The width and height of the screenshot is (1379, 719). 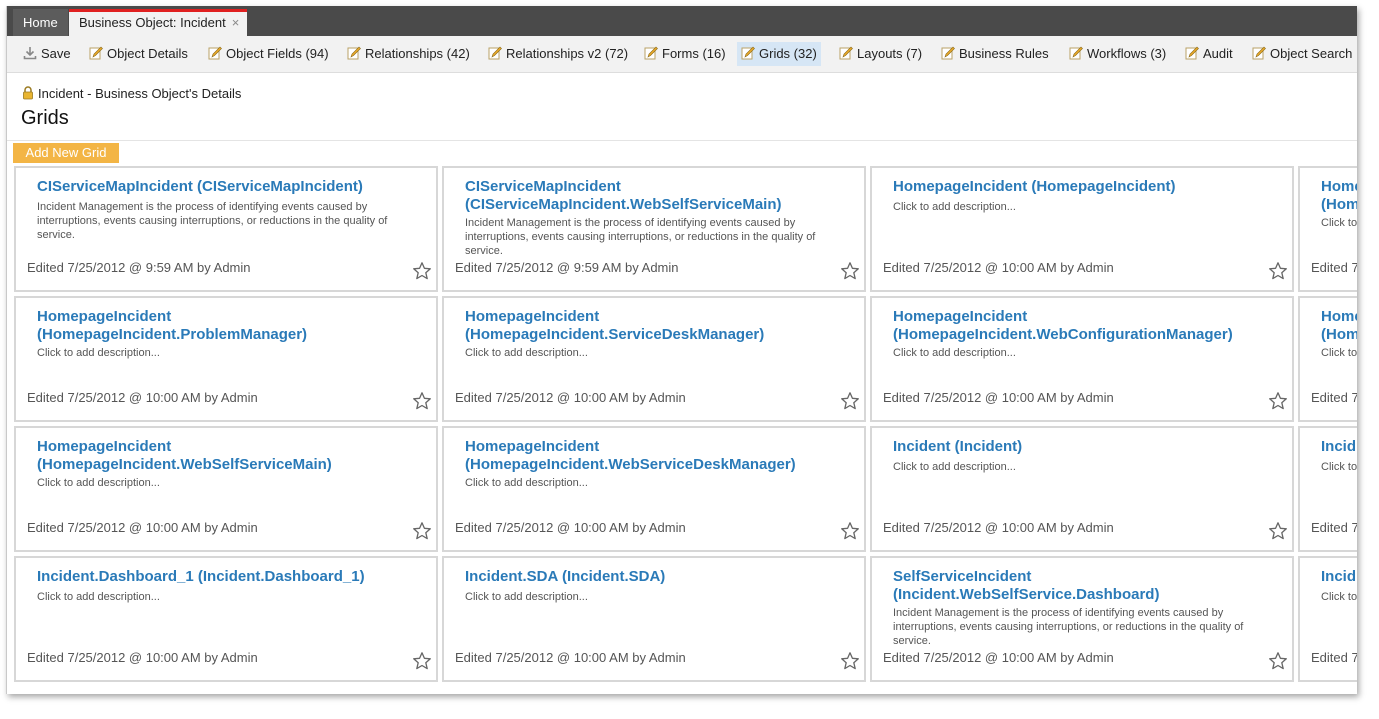 I want to click on layouts-button: Layouts (7), so click(x=880, y=54).